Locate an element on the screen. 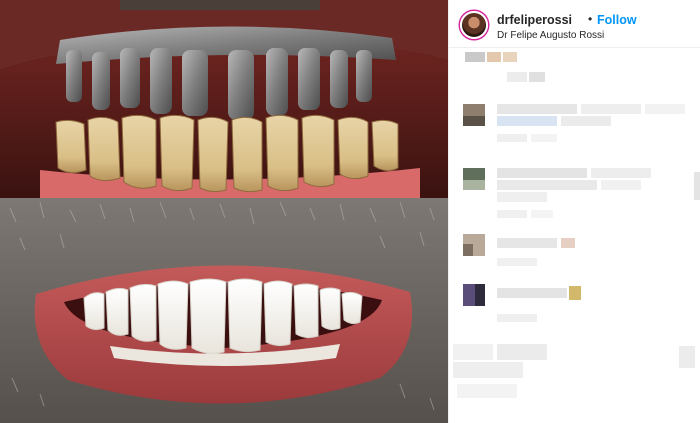 The image size is (700, 423). scroll-handle is located at coordinates (697, 186).